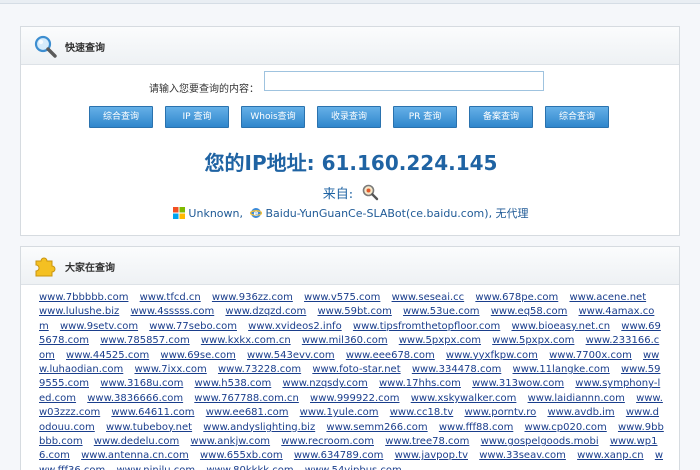 The image size is (700, 470). I want to click on domain-link: www.antenna.cn.com, so click(135, 455).